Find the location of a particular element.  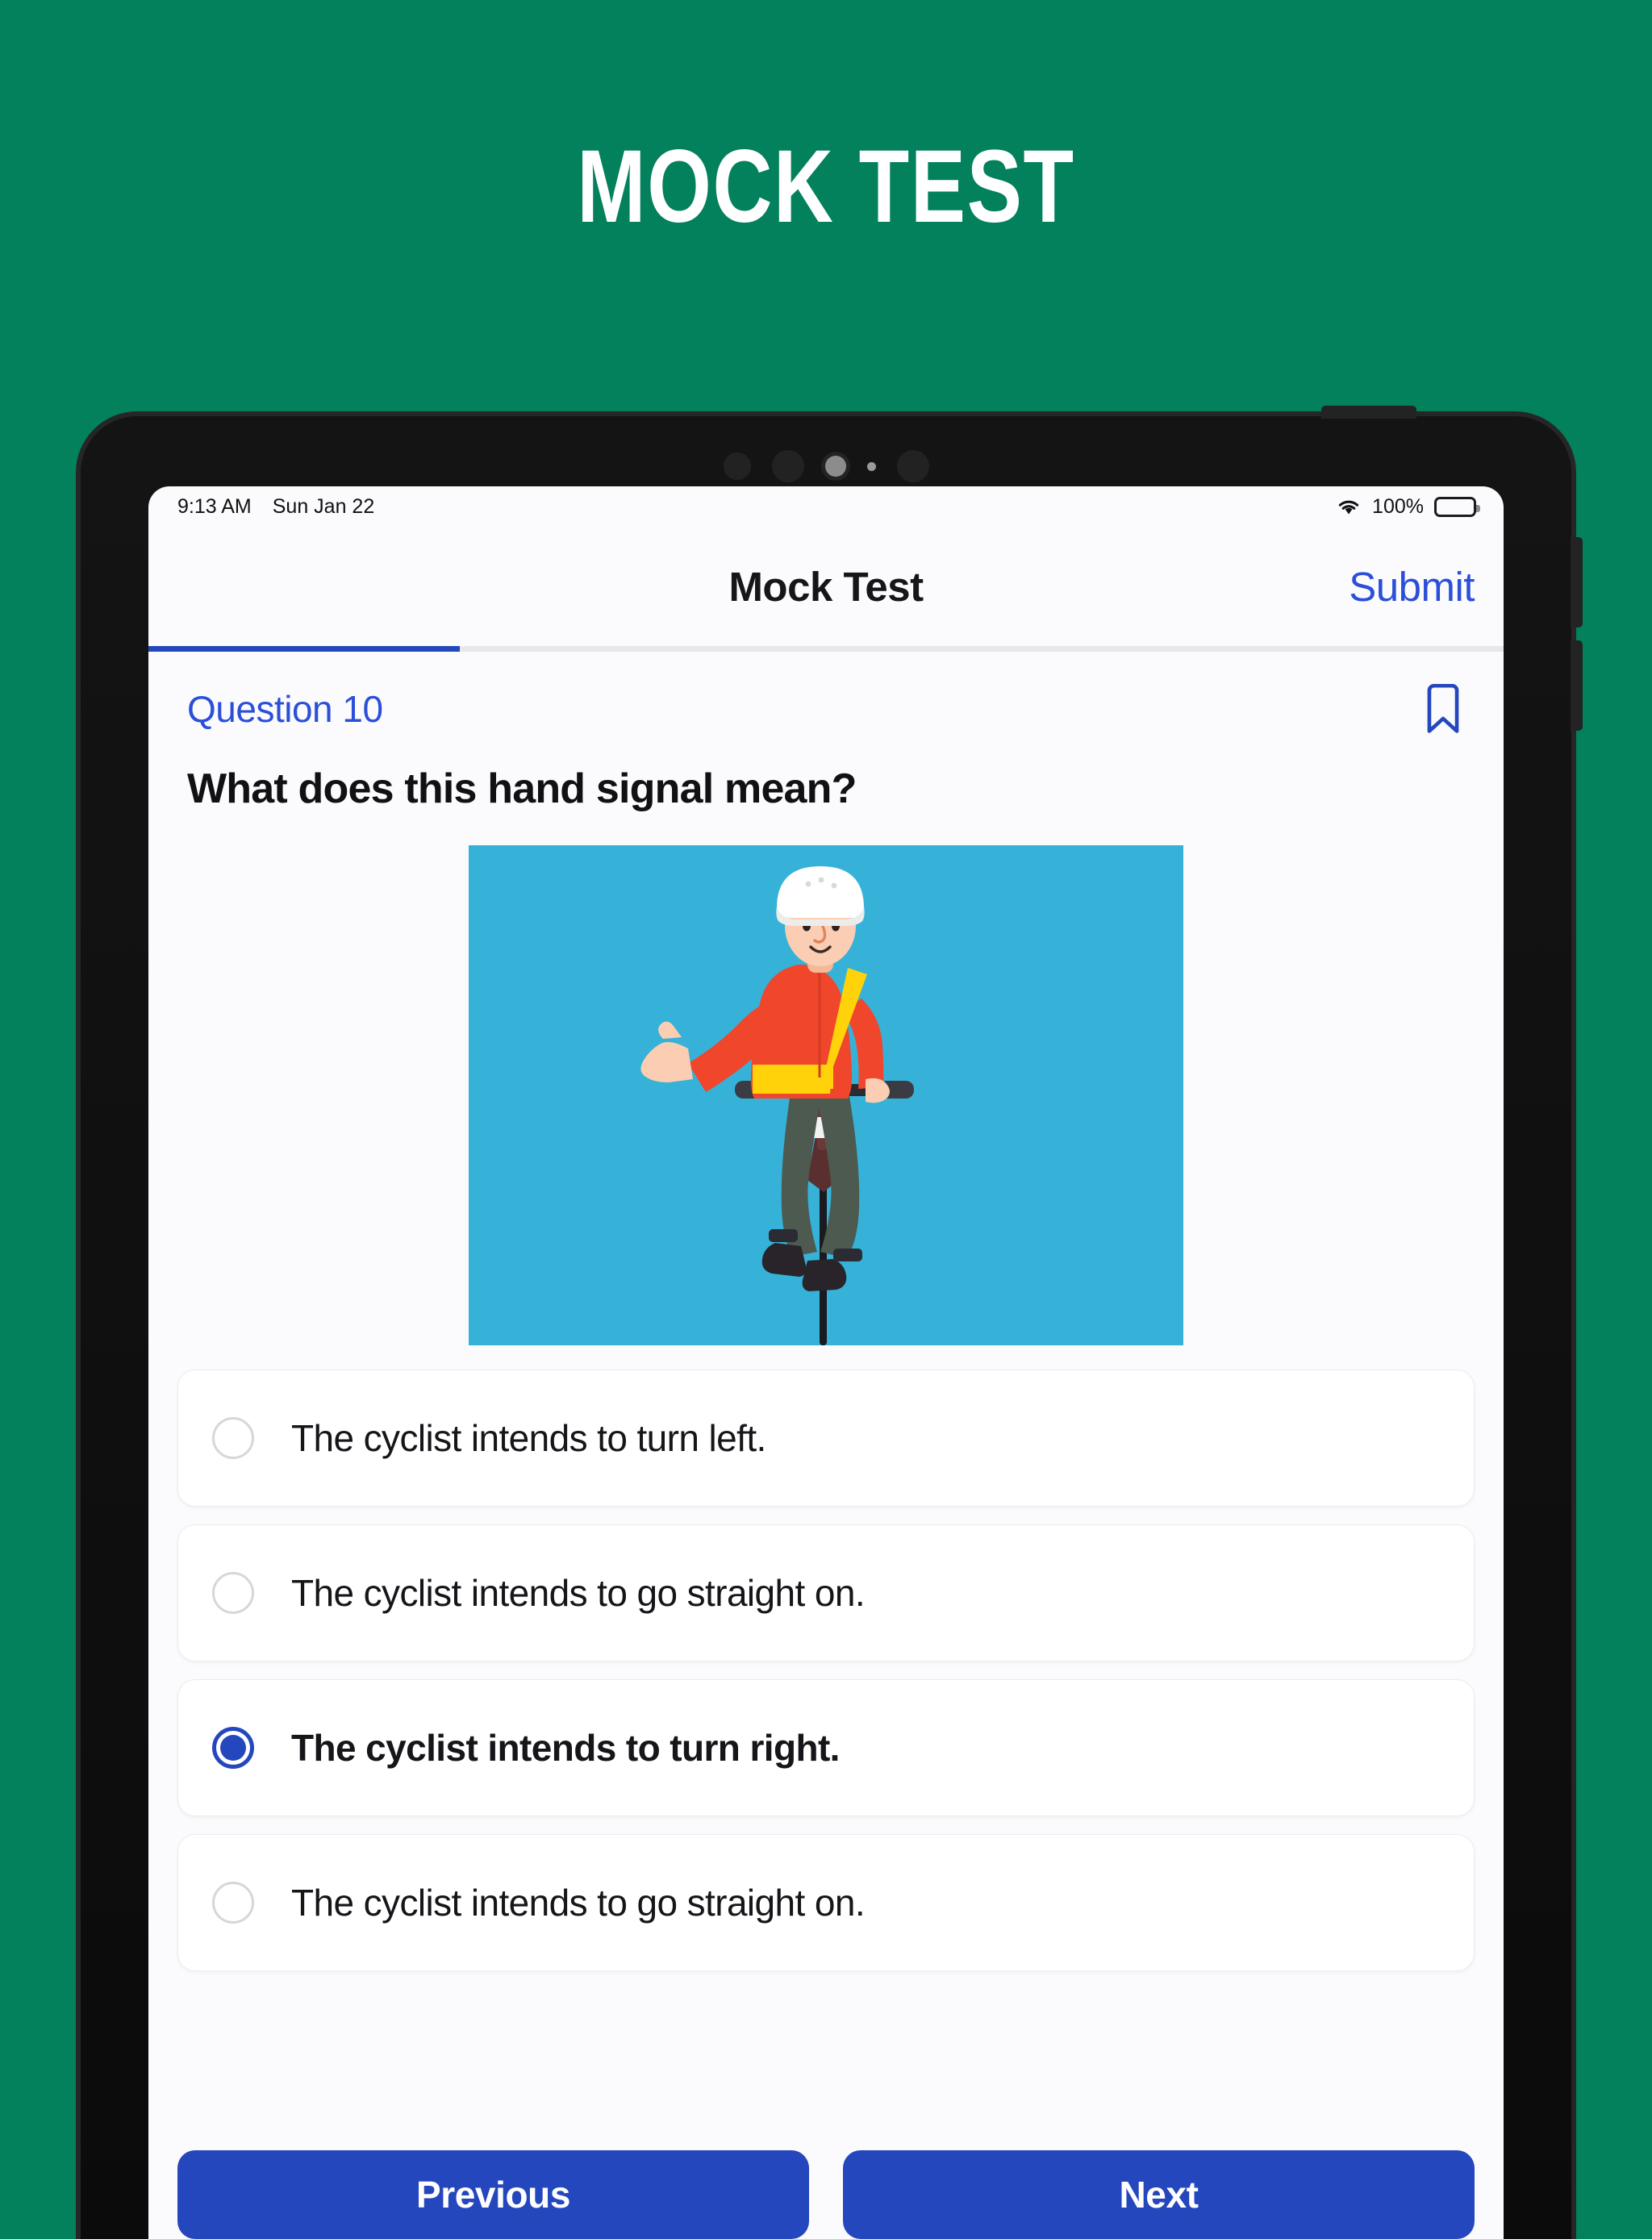

indicator-led-icon is located at coordinates (871, 466).